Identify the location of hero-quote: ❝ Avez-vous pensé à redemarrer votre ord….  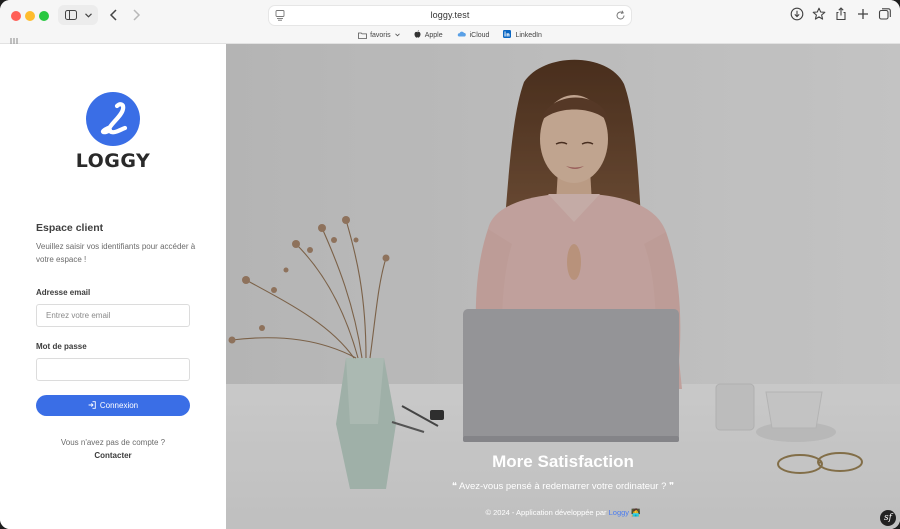
(563, 486).